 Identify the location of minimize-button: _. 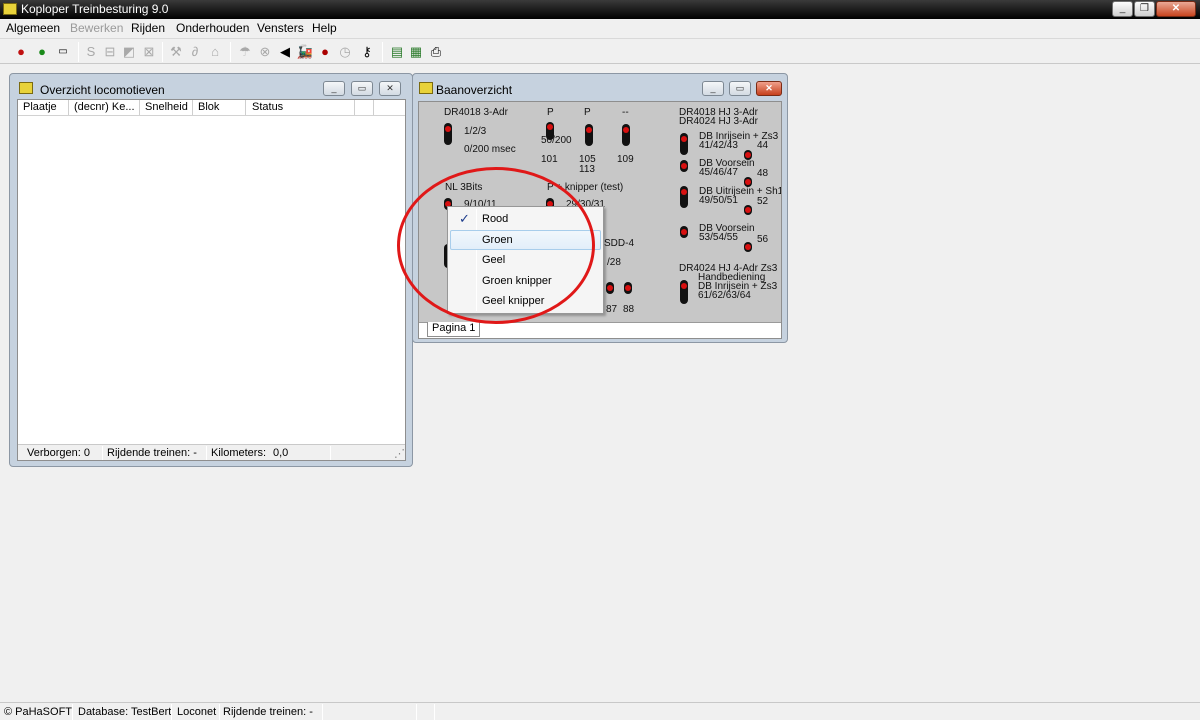
(1122, 9).